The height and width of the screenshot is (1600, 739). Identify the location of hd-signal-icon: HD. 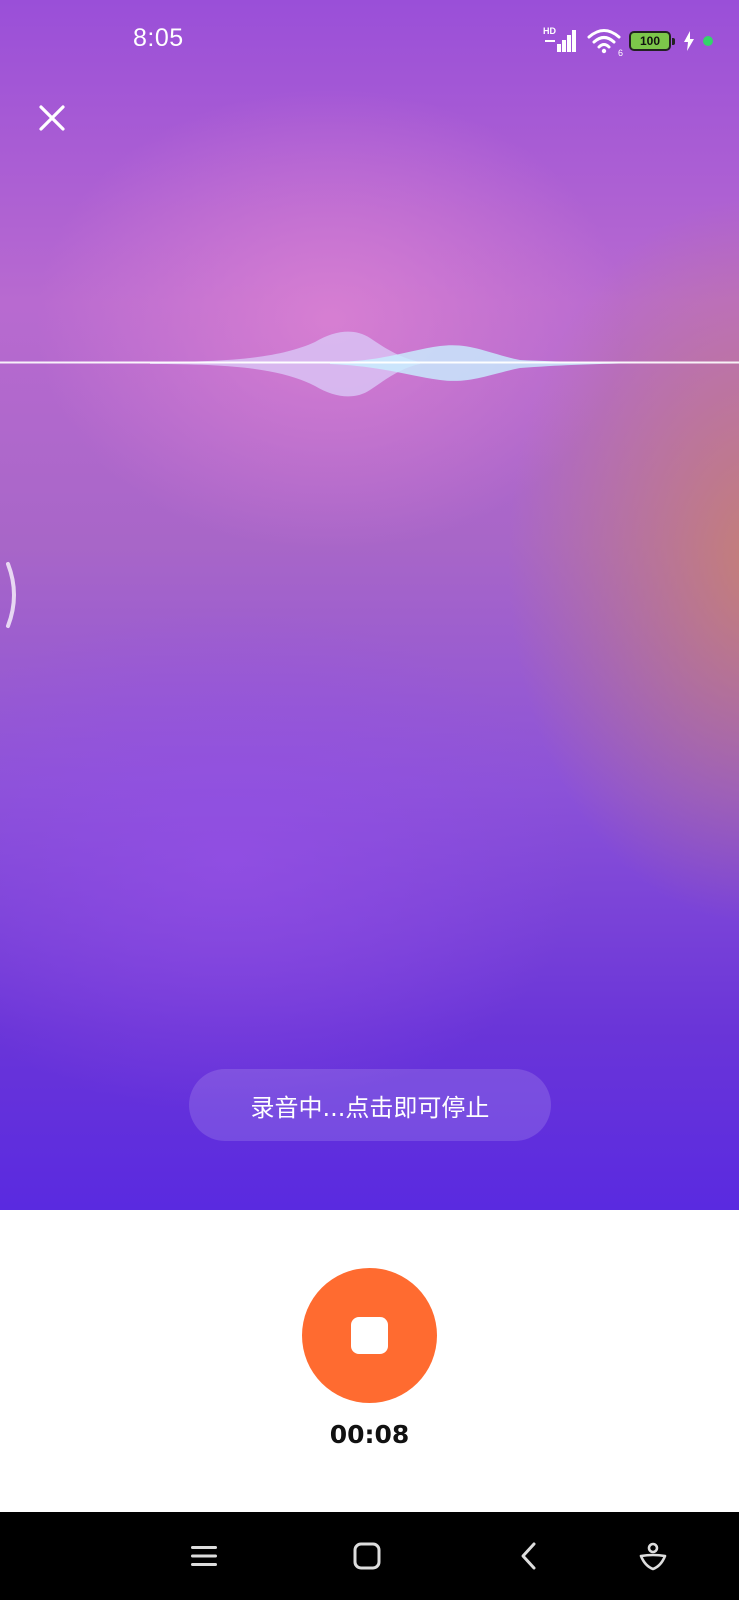
(561, 40).